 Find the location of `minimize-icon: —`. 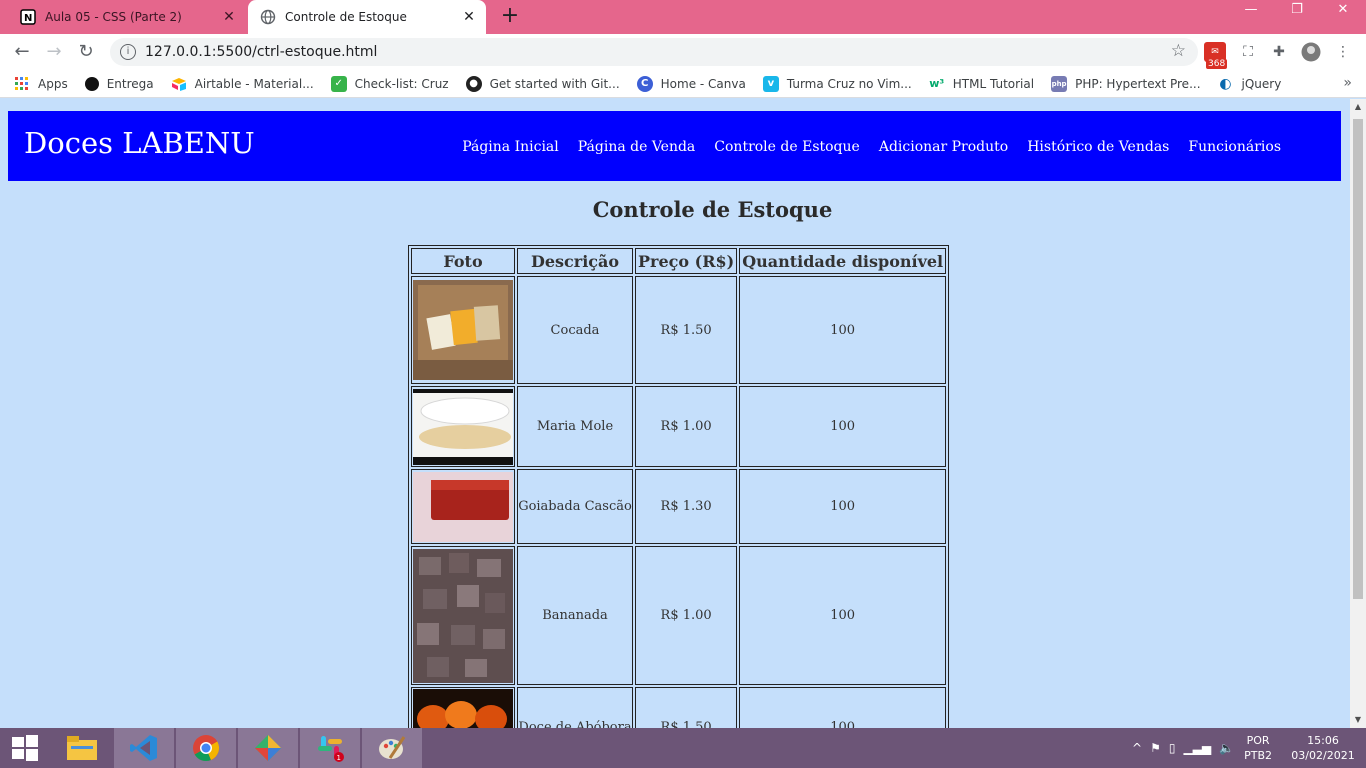

minimize-icon: — is located at coordinates (1251, 11).